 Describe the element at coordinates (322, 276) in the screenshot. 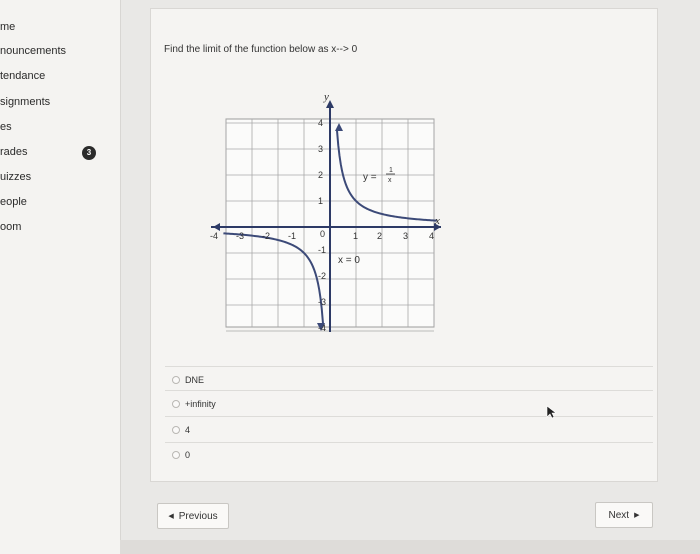

I see `y-tick-label: -2` at that location.